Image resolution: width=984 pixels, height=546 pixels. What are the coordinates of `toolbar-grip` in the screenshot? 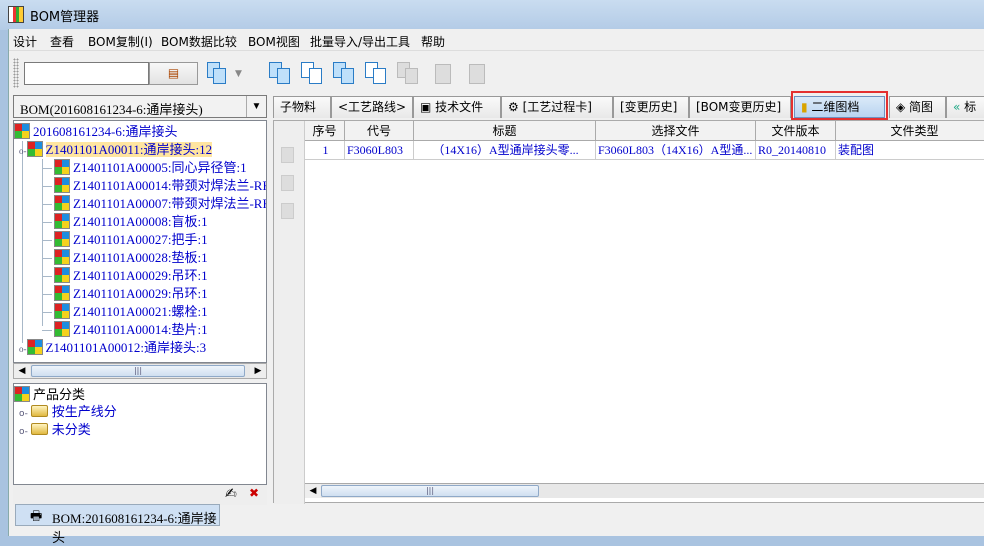 It's located at (16, 73).